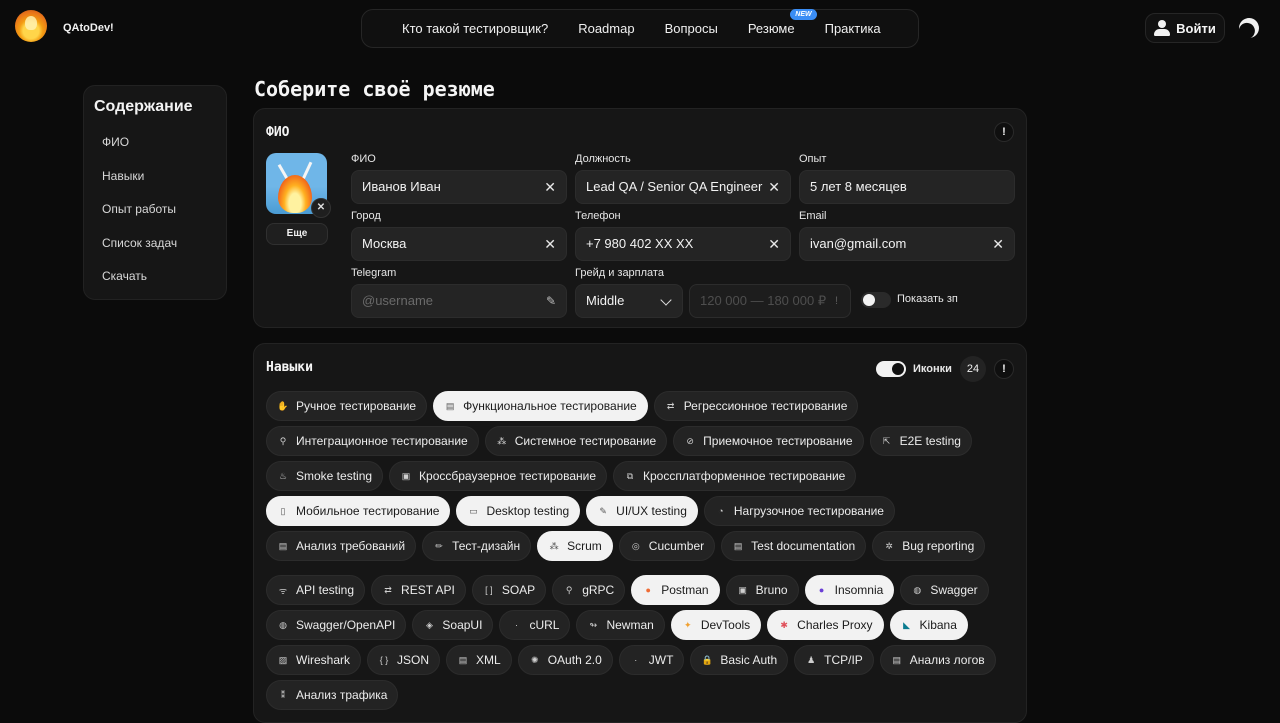  I want to click on skill-chip: ✱ Charles Proxy, so click(825, 625).